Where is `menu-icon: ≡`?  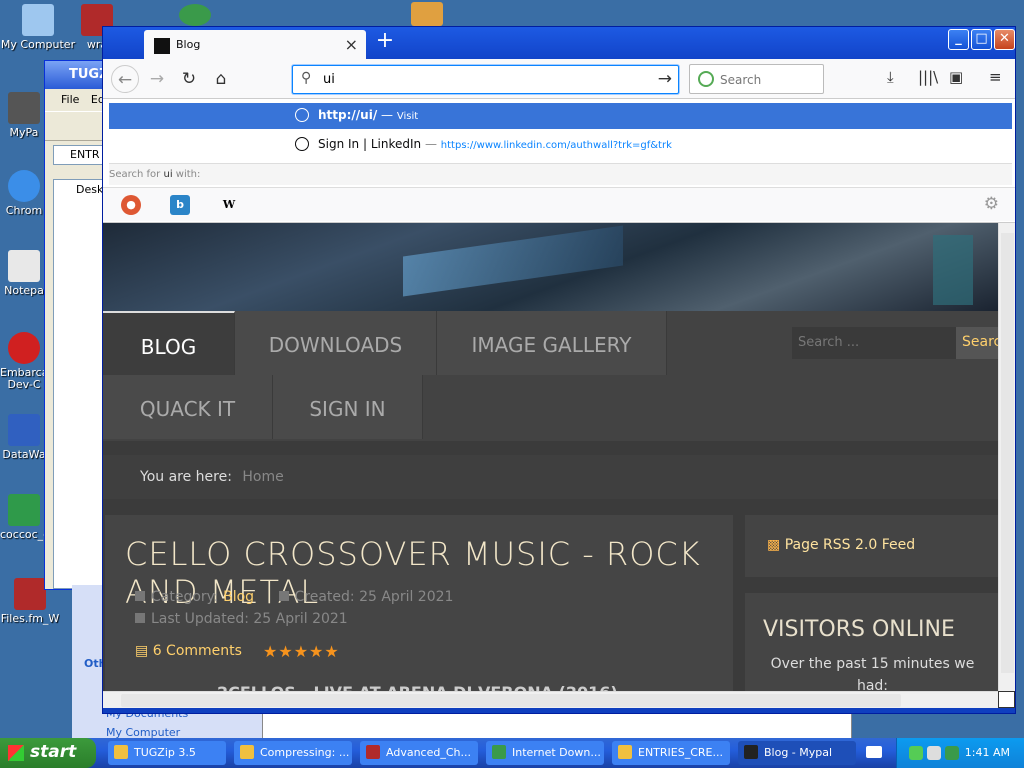 menu-icon: ≡ is located at coordinates (995, 77).